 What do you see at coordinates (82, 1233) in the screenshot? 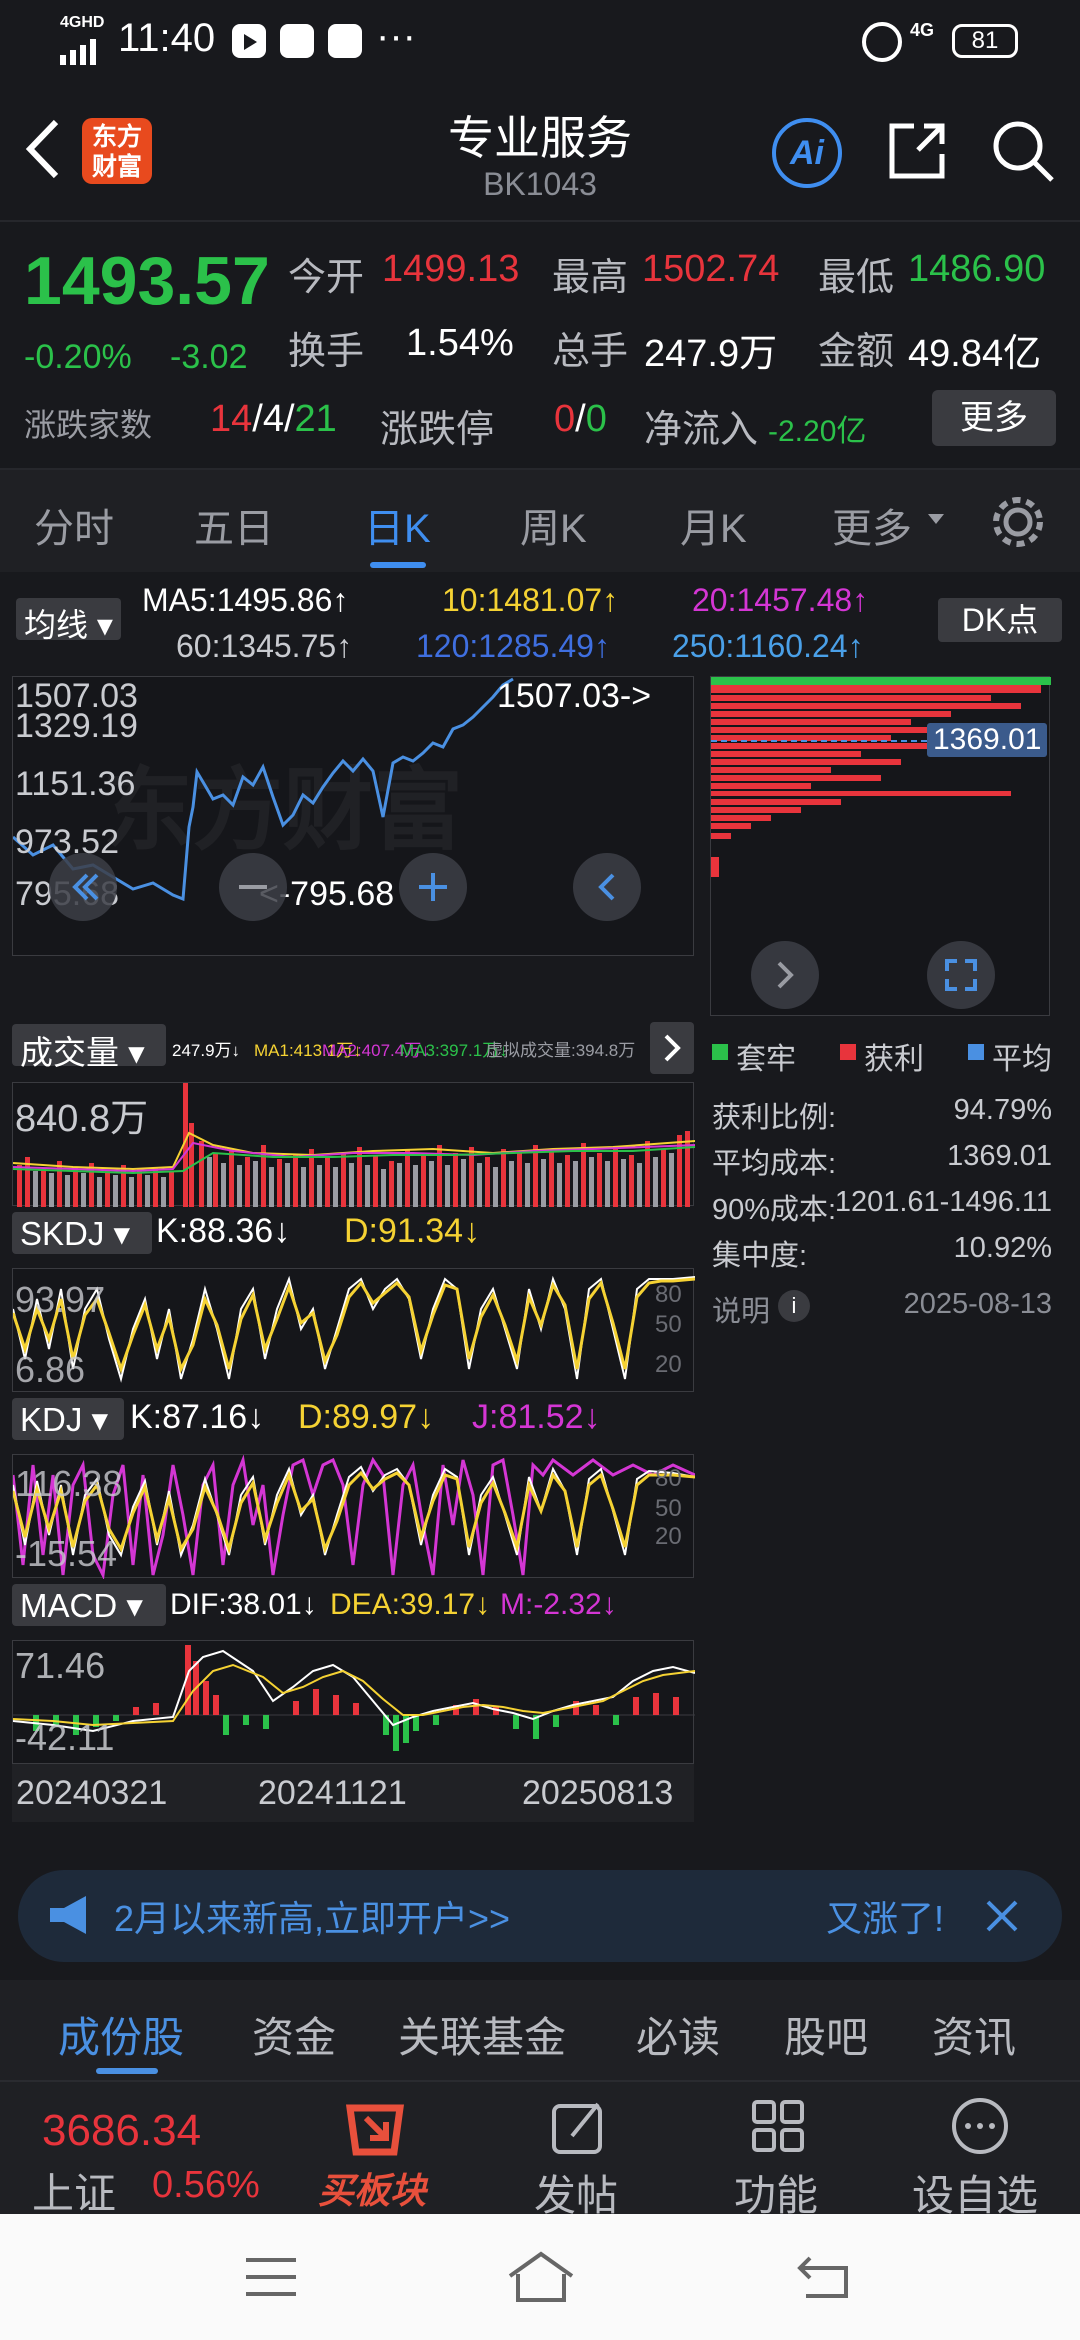
I see `skdj-selector-button: SKDJ ▾` at bounding box center [82, 1233].